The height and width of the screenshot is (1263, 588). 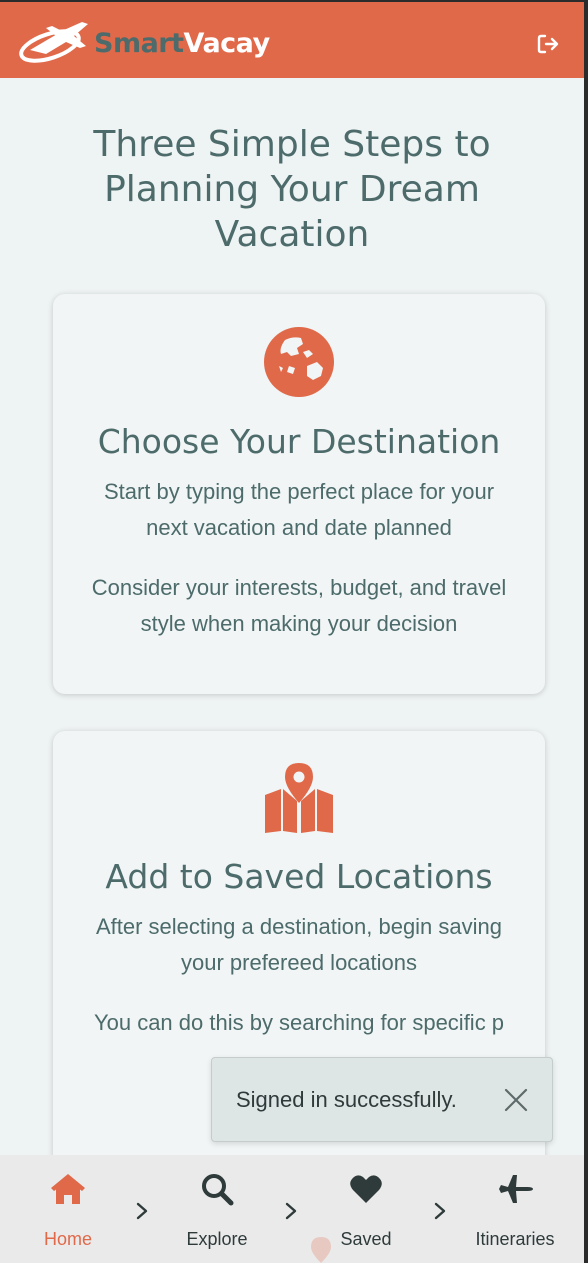 What do you see at coordinates (53, 42) in the screenshot?
I see `airplane-logo-icon` at bounding box center [53, 42].